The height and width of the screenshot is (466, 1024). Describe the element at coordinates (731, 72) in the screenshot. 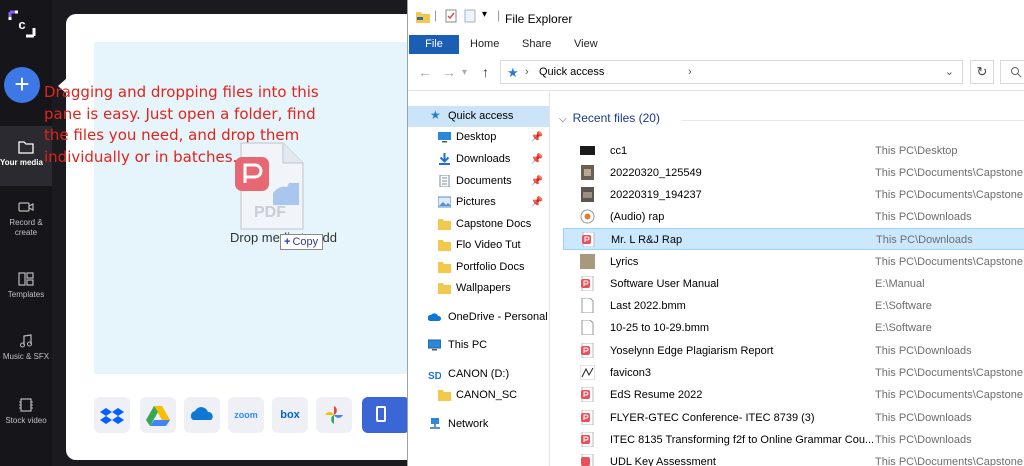

I see `address-bar: ★ › Quick access › ⌄` at that location.